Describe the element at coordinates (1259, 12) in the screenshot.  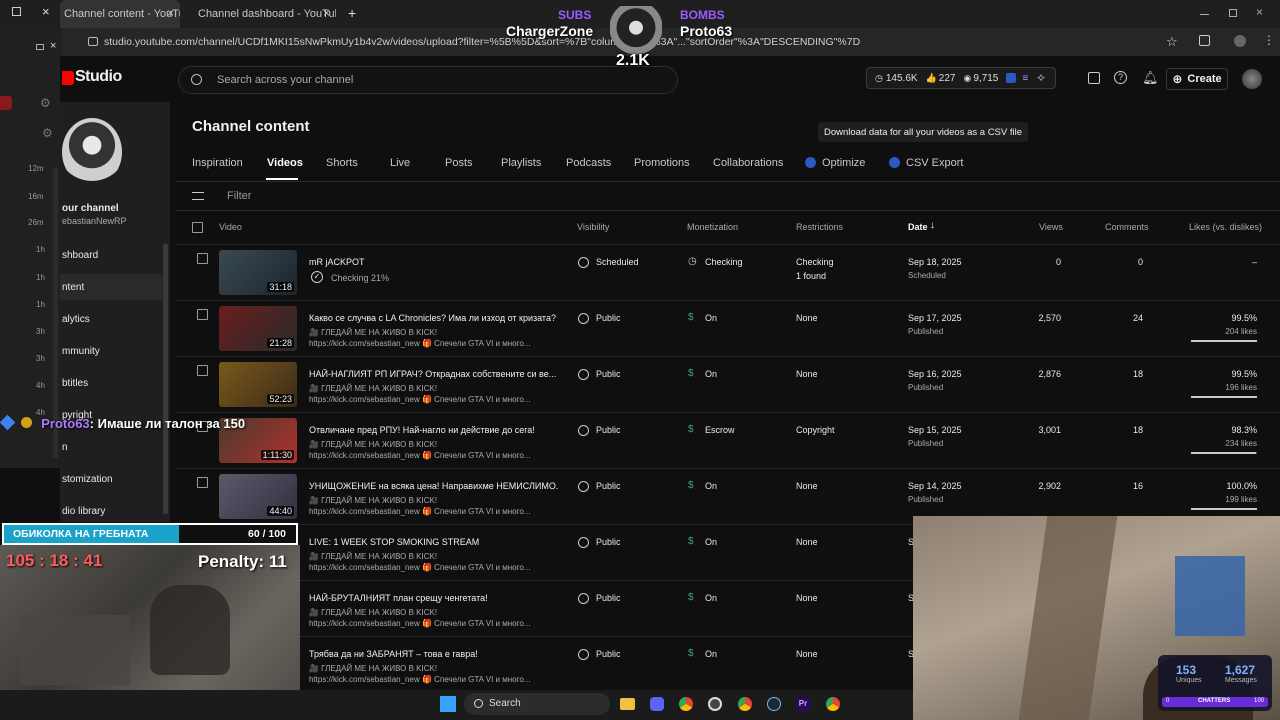
I see `close-icon: ×` at that location.